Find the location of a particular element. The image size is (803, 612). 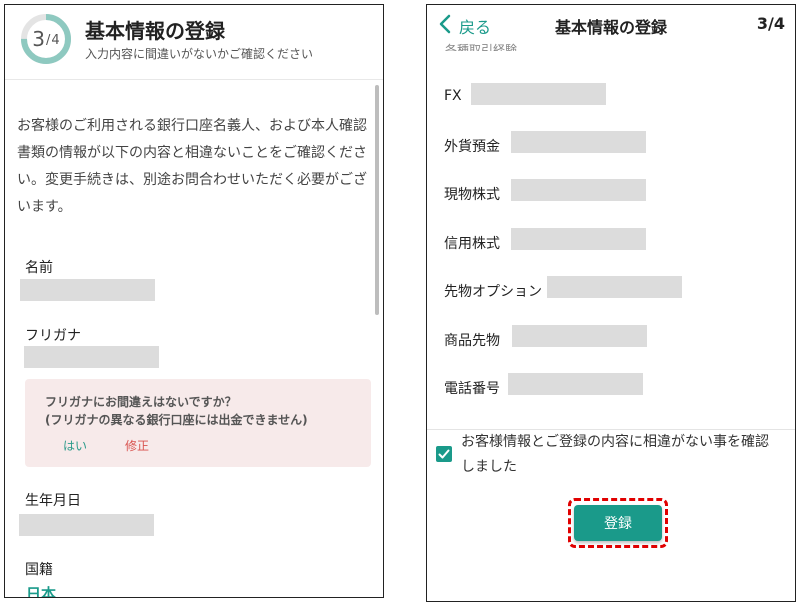

spot-stock-label: 現物株式 is located at coordinates (472, 195).